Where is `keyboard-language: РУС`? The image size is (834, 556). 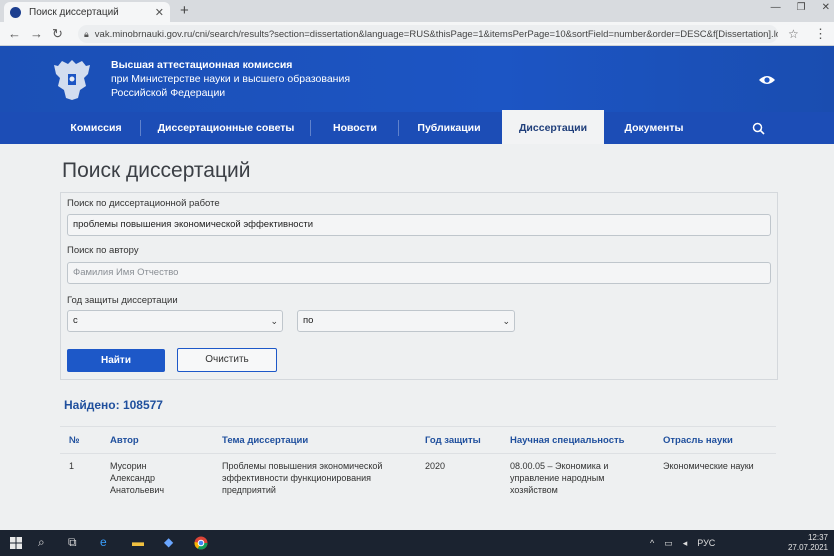
keyboard-language: РУС is located at coordinates (706, 543).